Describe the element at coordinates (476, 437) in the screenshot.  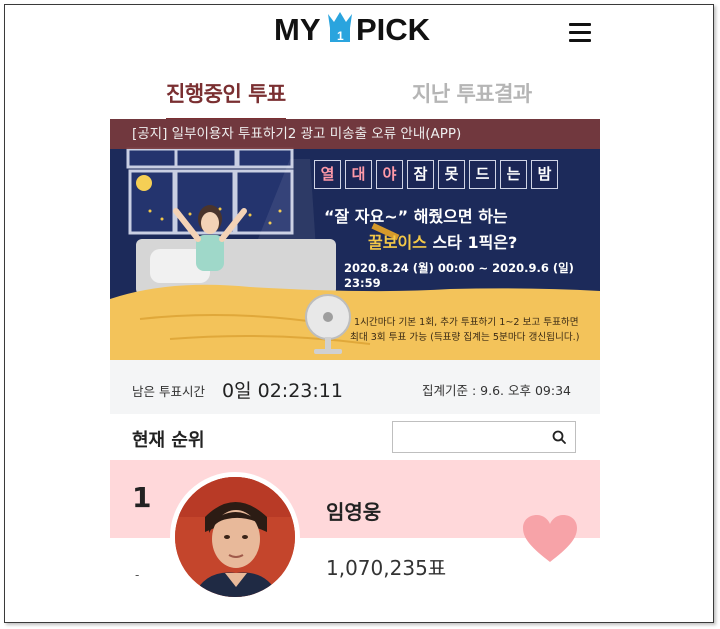
I see `search-input` at that location.